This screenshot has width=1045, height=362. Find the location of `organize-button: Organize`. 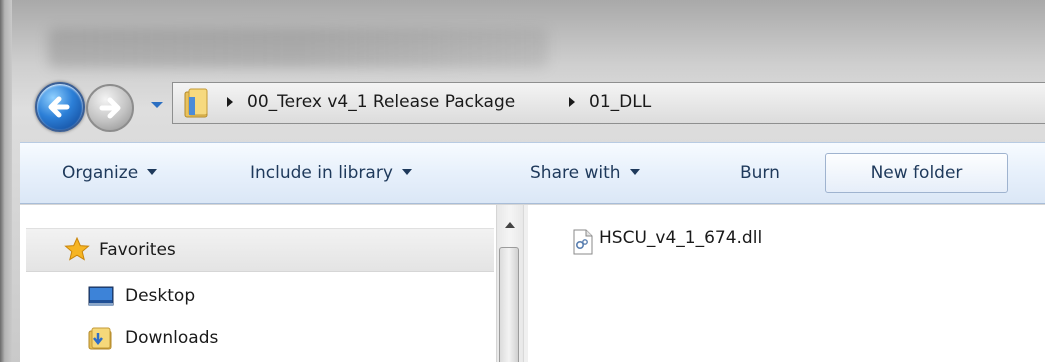

organize-button: Organize is located at coordinates (110, 173).